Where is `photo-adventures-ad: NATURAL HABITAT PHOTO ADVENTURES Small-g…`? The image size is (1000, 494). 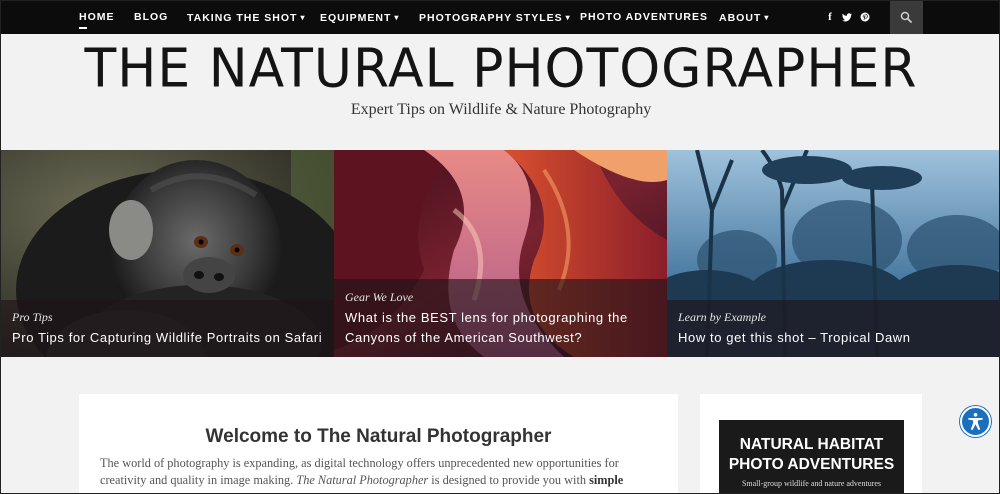
photo-adventures-ad: NATURAL HABITAT PHOTO ADVENTURES Small-g… is located at coordinates (811, 456).